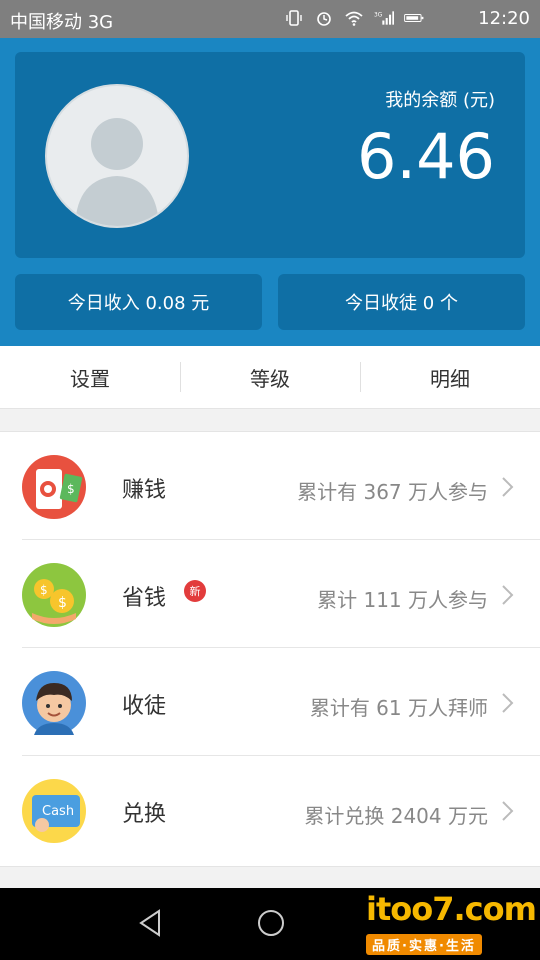 The image size is (540, 960). I want to click on list-item-desc: 累计兑换 2404 万元, so click(396, 816).